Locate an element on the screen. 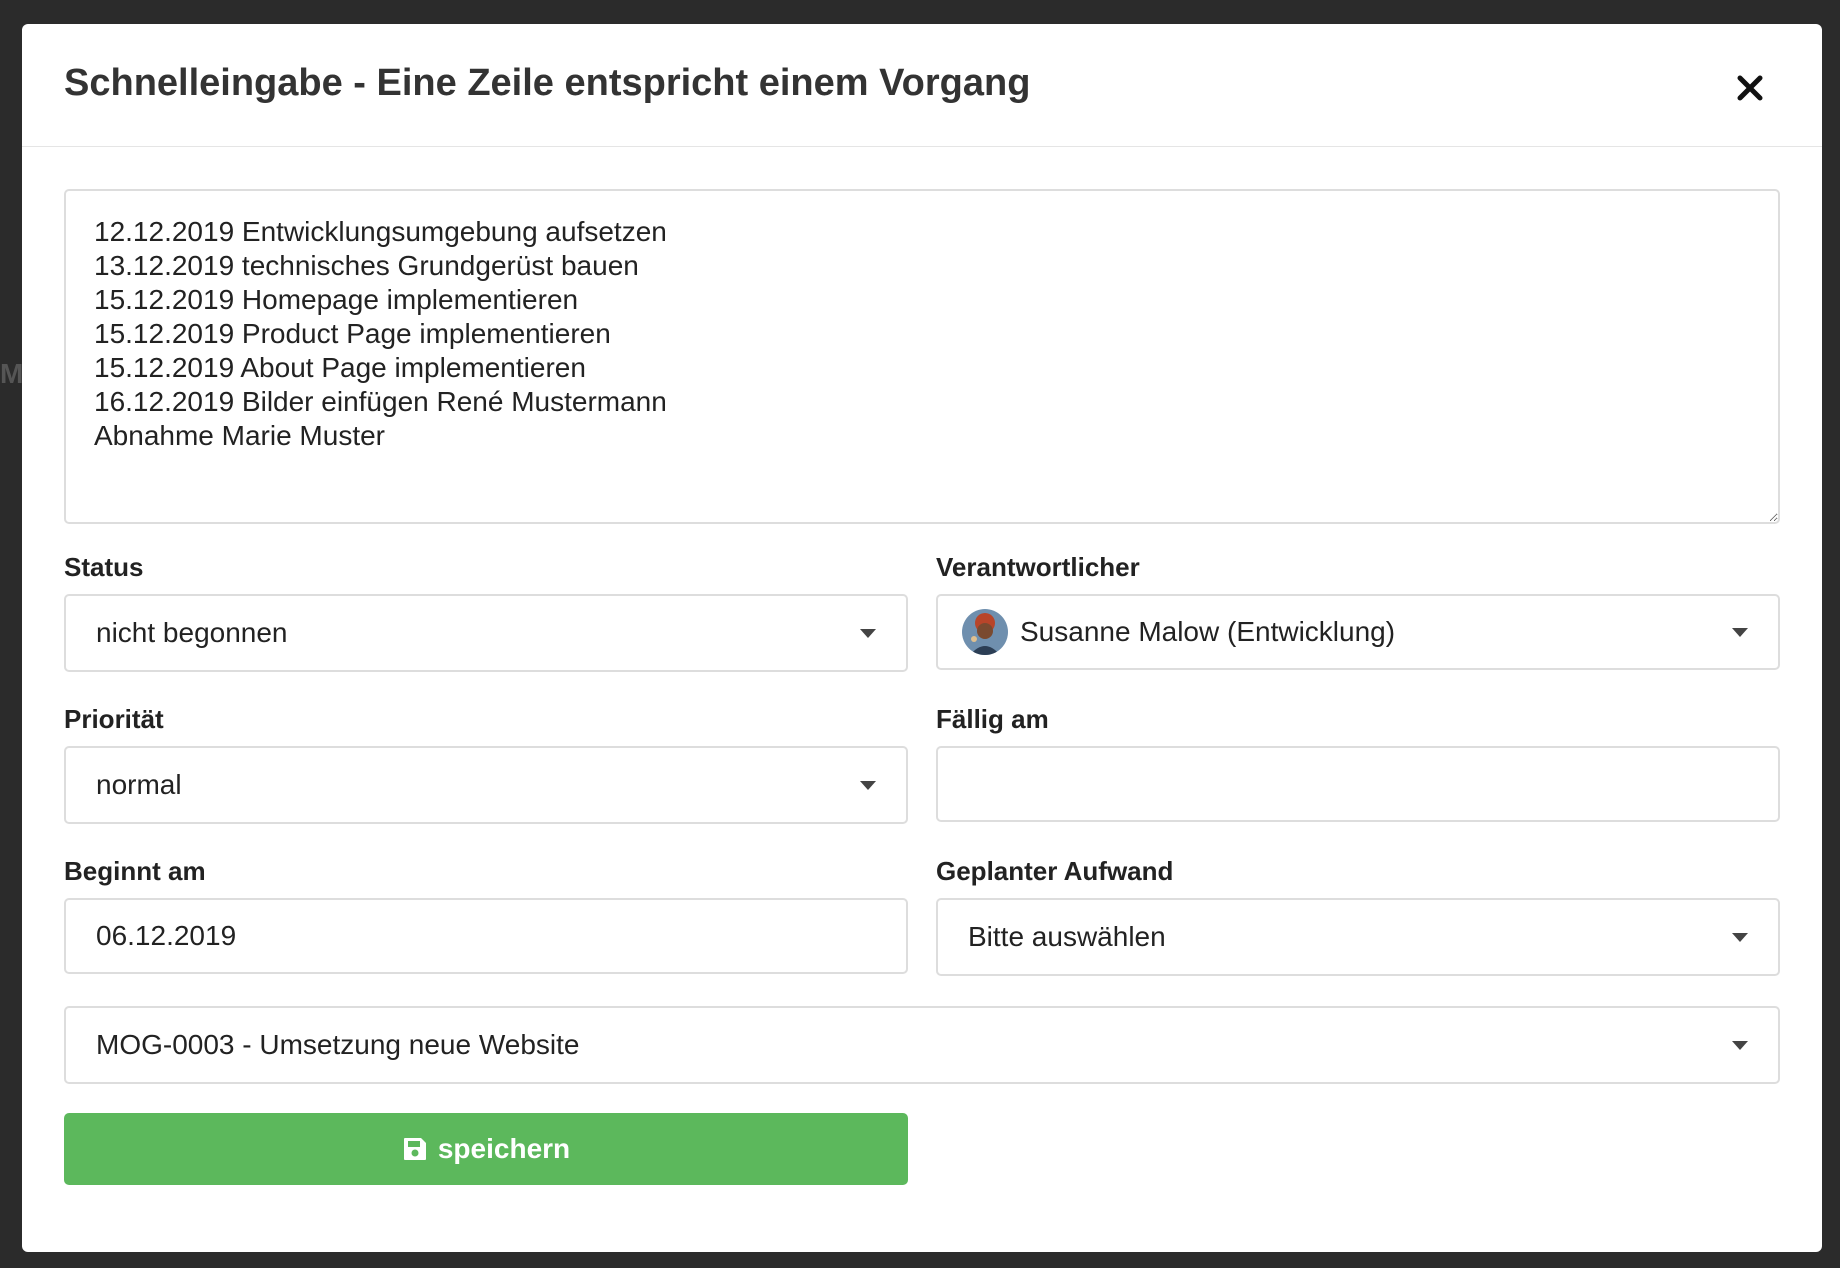  priority-select: normal is located at coordinates (486, 785).